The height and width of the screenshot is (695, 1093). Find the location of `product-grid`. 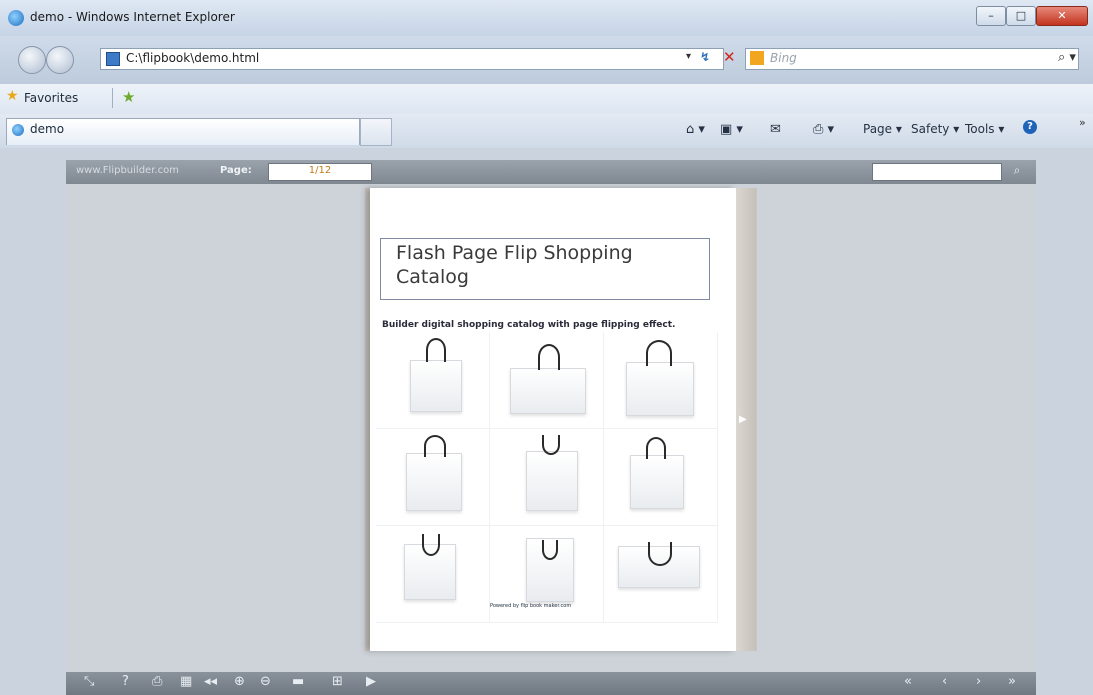

product-grid is located at coordinates (547, 477).